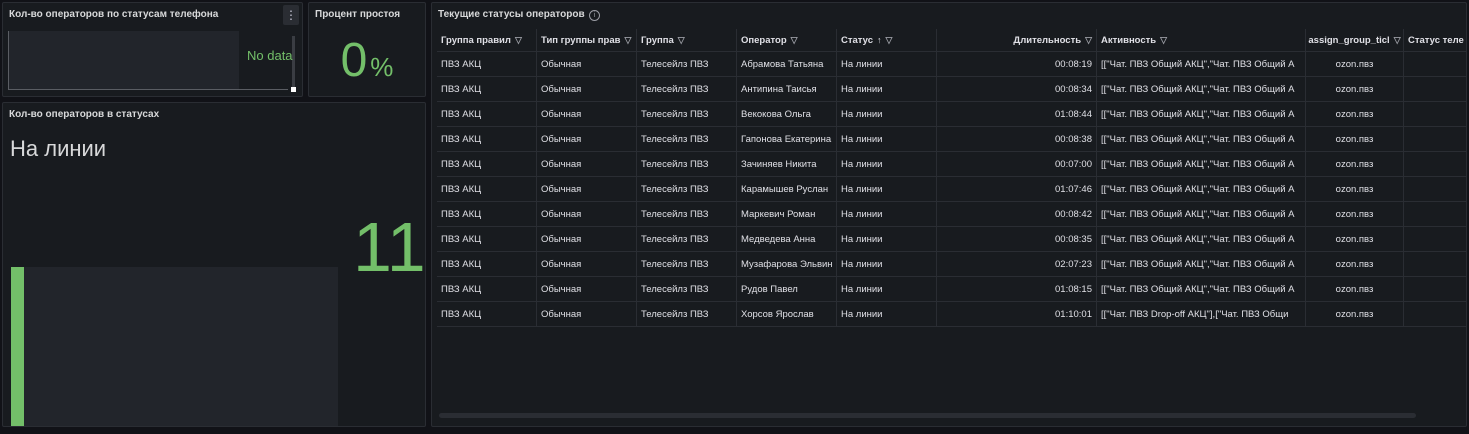  I want to click on table-cell: Зачиняев Никита, so click(787, 164).